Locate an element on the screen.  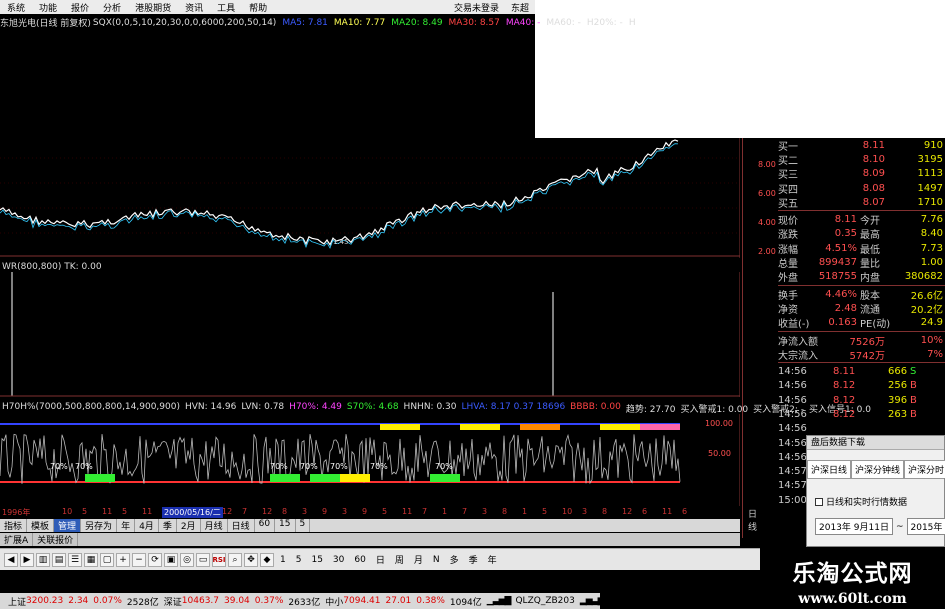
daily-data-checkbox is located at coordinates (819, 501).